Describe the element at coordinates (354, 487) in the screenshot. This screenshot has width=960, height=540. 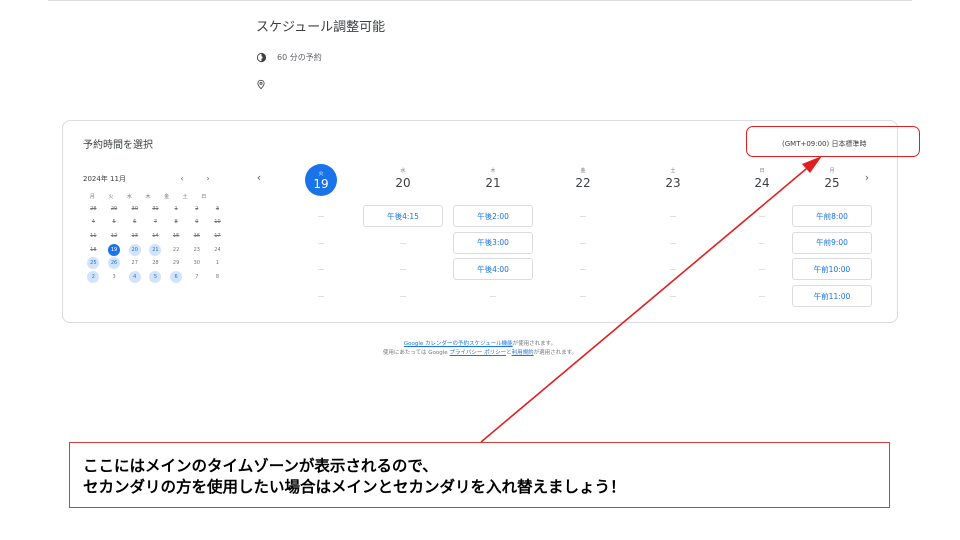
I see `annotation-line-2: セカンダリの方を使用したい場合はメインとセカンダリを入れ替えましょう！` at that location.